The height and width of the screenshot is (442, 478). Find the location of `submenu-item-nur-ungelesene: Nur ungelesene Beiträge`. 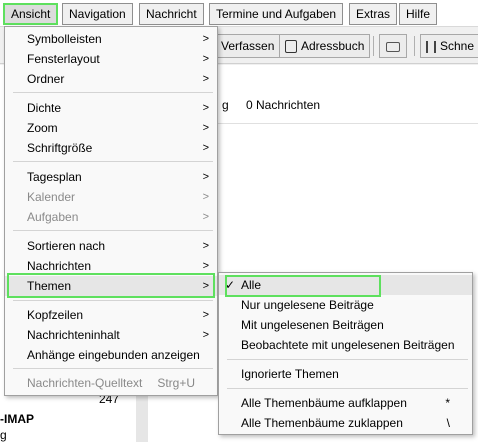

submenu-item-nur-ungelesene: Nur ungelesene Beiträge is located at coordinates (345, 305).